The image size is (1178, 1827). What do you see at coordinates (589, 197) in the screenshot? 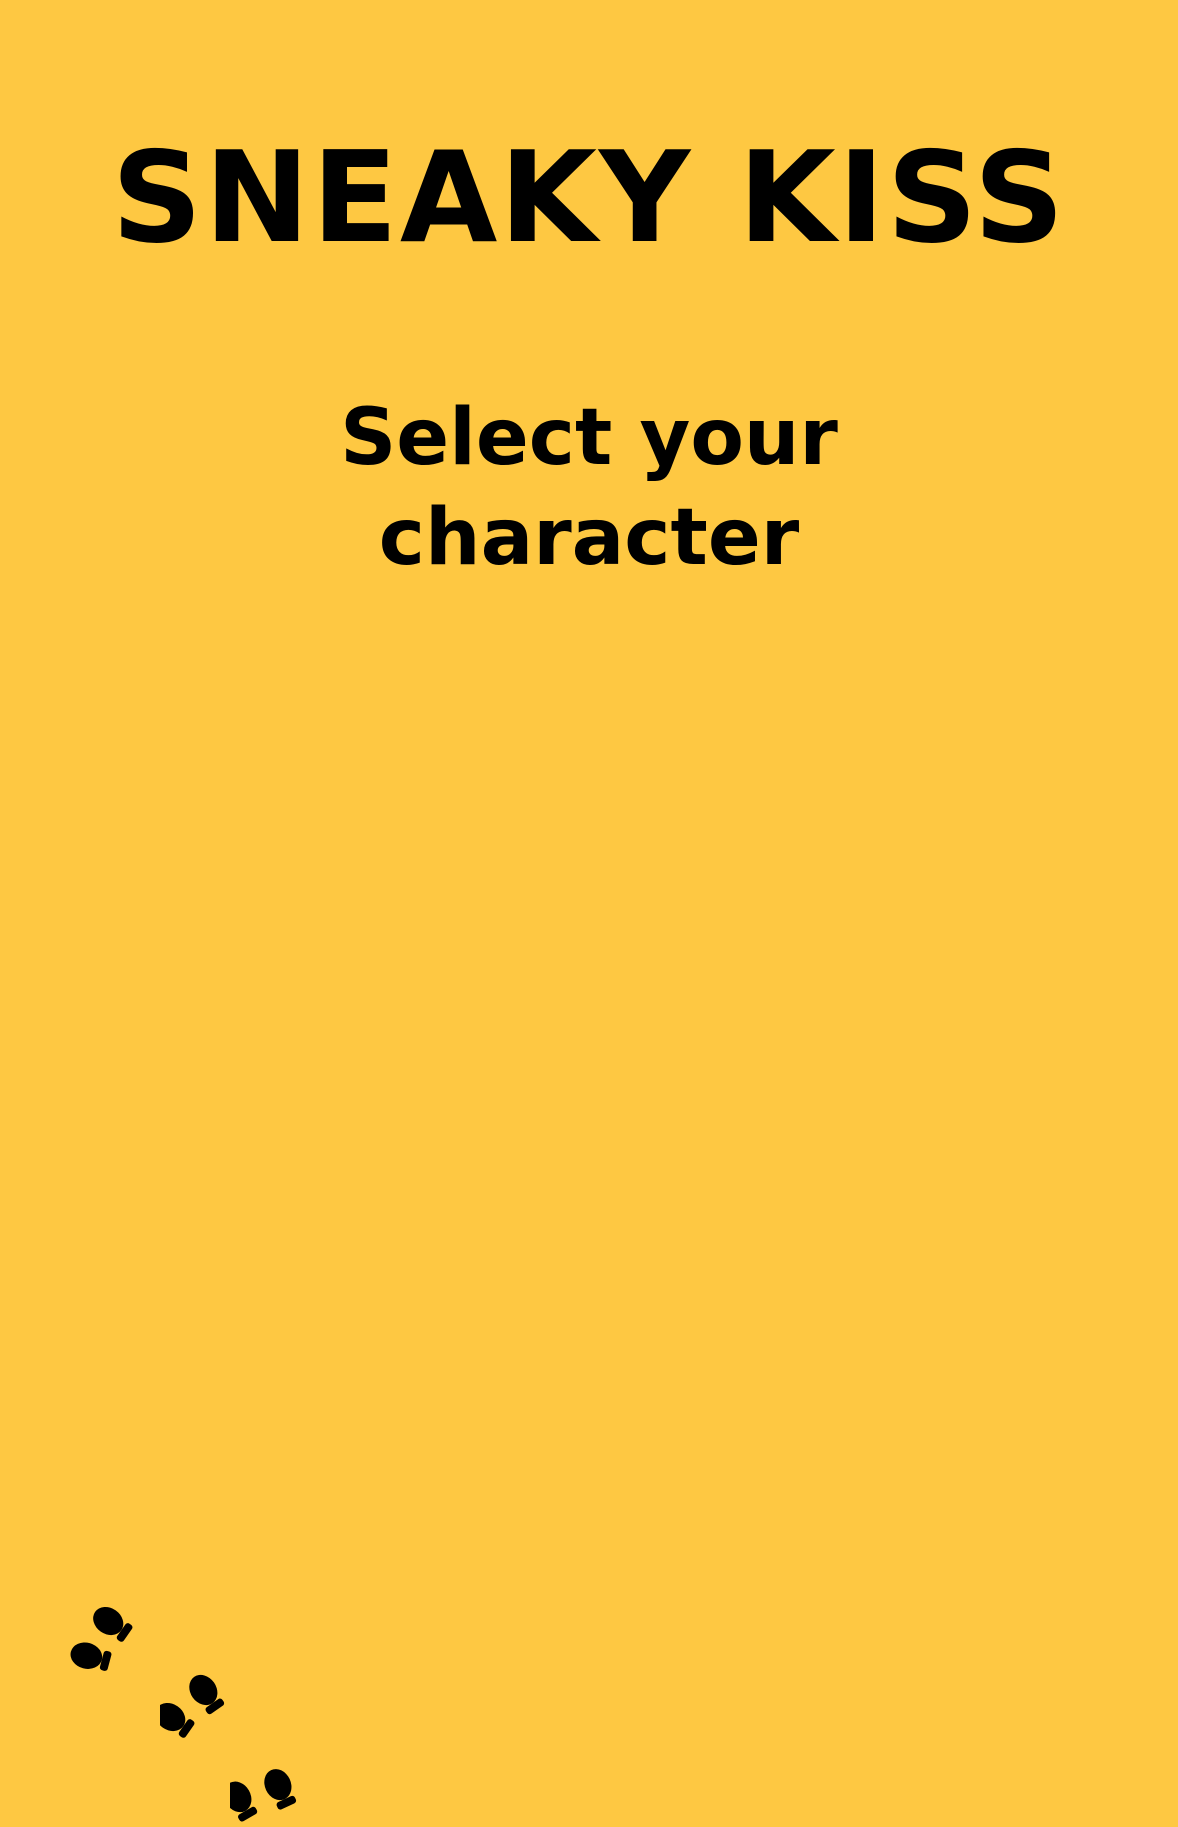
I see `game-title: SNEAKY KISS` at bounding box center [589, 197].